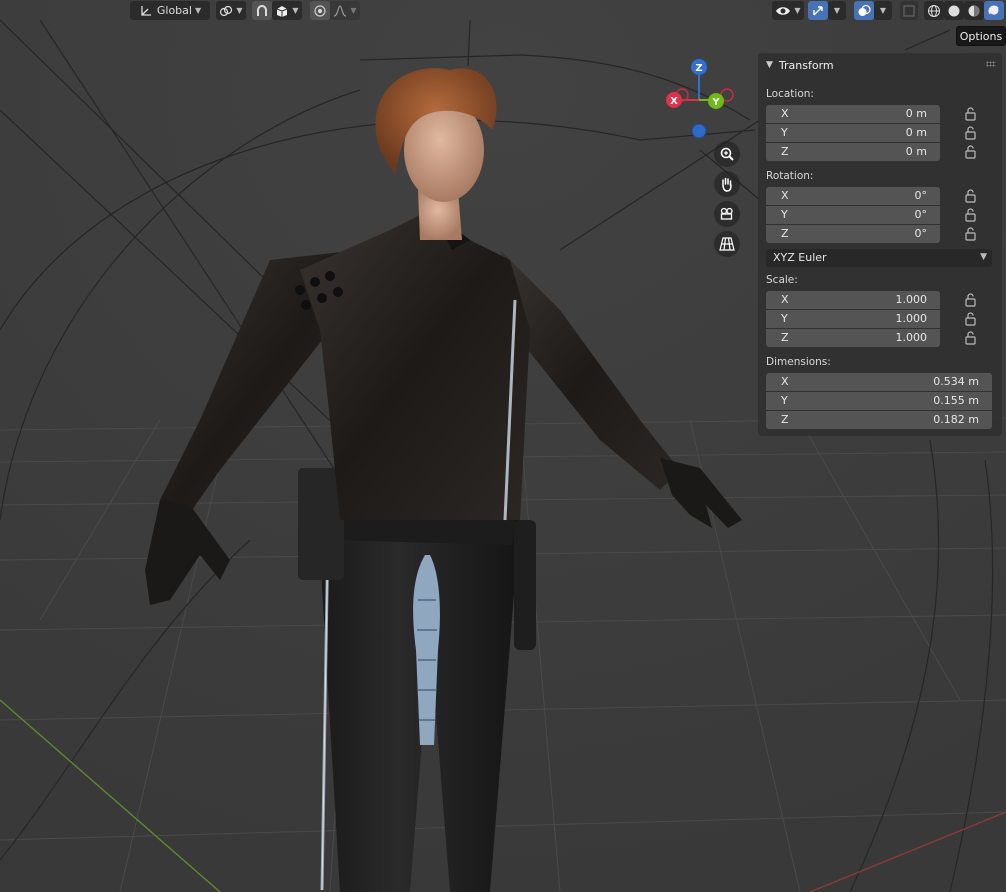 This screenshot has width=1006, height=892. Describe the element at coordinates (879, 382) in the screenshot. I see `dimensions-x-field: X 0.534 m` at that location.